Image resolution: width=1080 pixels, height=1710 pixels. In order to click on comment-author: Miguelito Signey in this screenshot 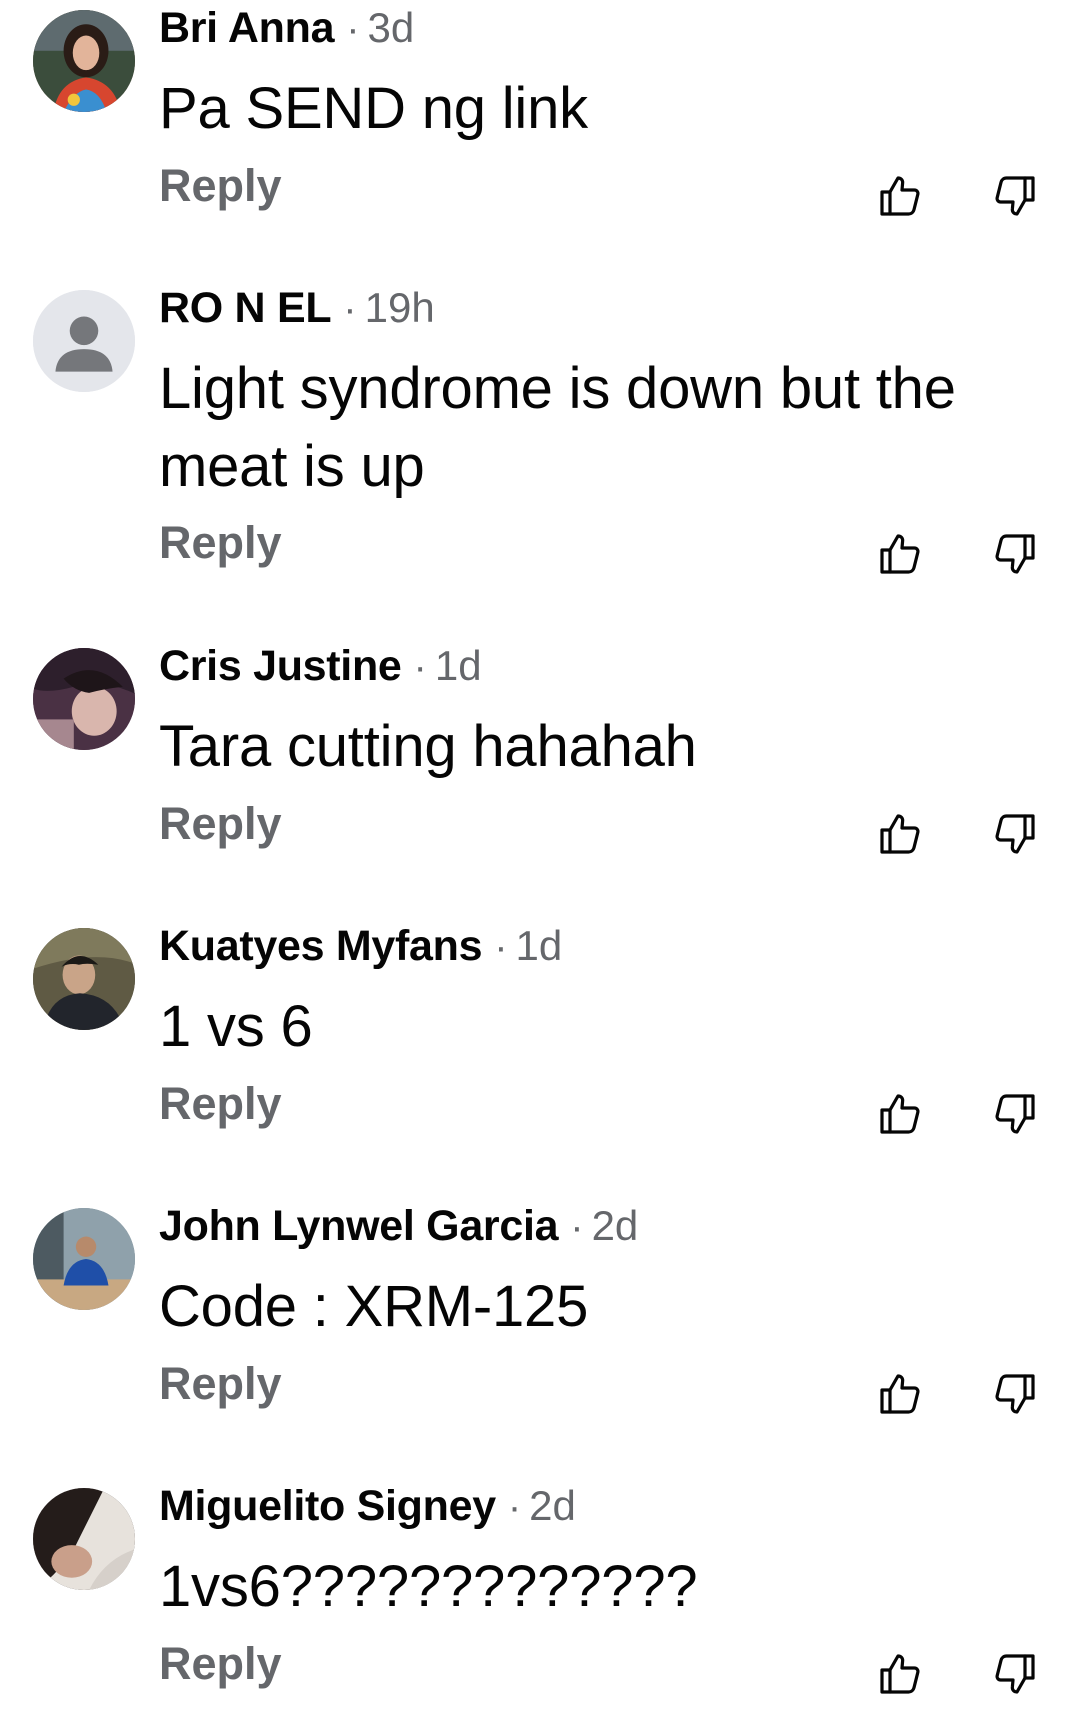, I will do `click(327, 1506)`.